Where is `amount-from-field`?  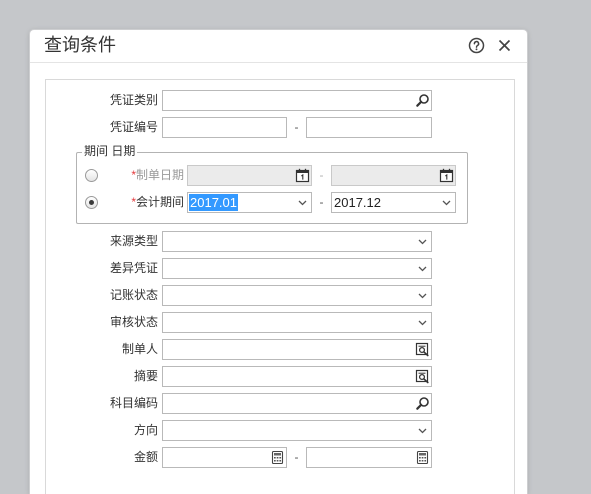
amount-from-field is located at coordinates (224, 457).